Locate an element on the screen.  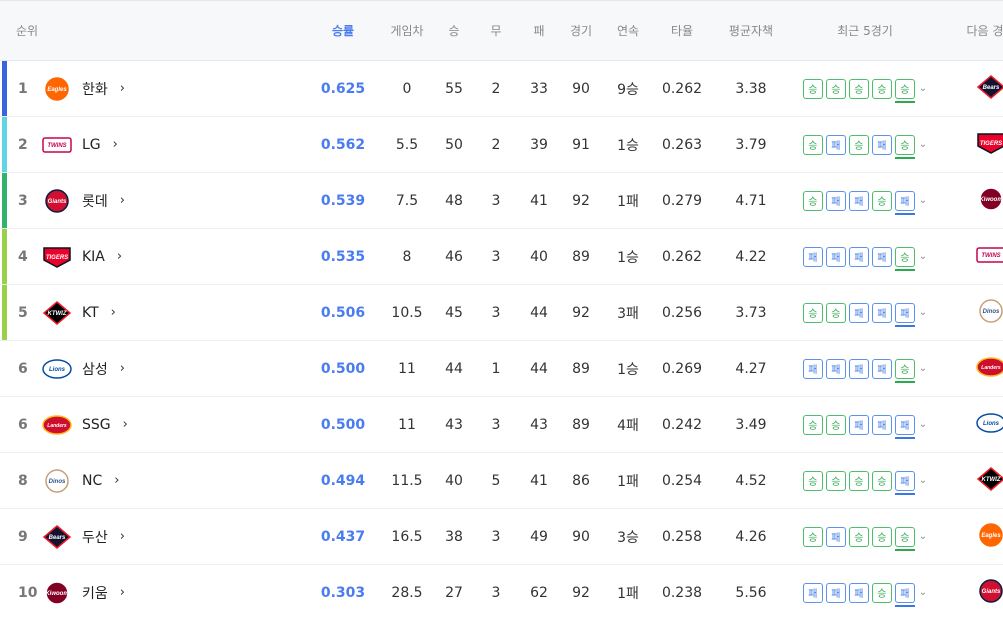
header-draws: 무 is located at coordinates (496, 31).